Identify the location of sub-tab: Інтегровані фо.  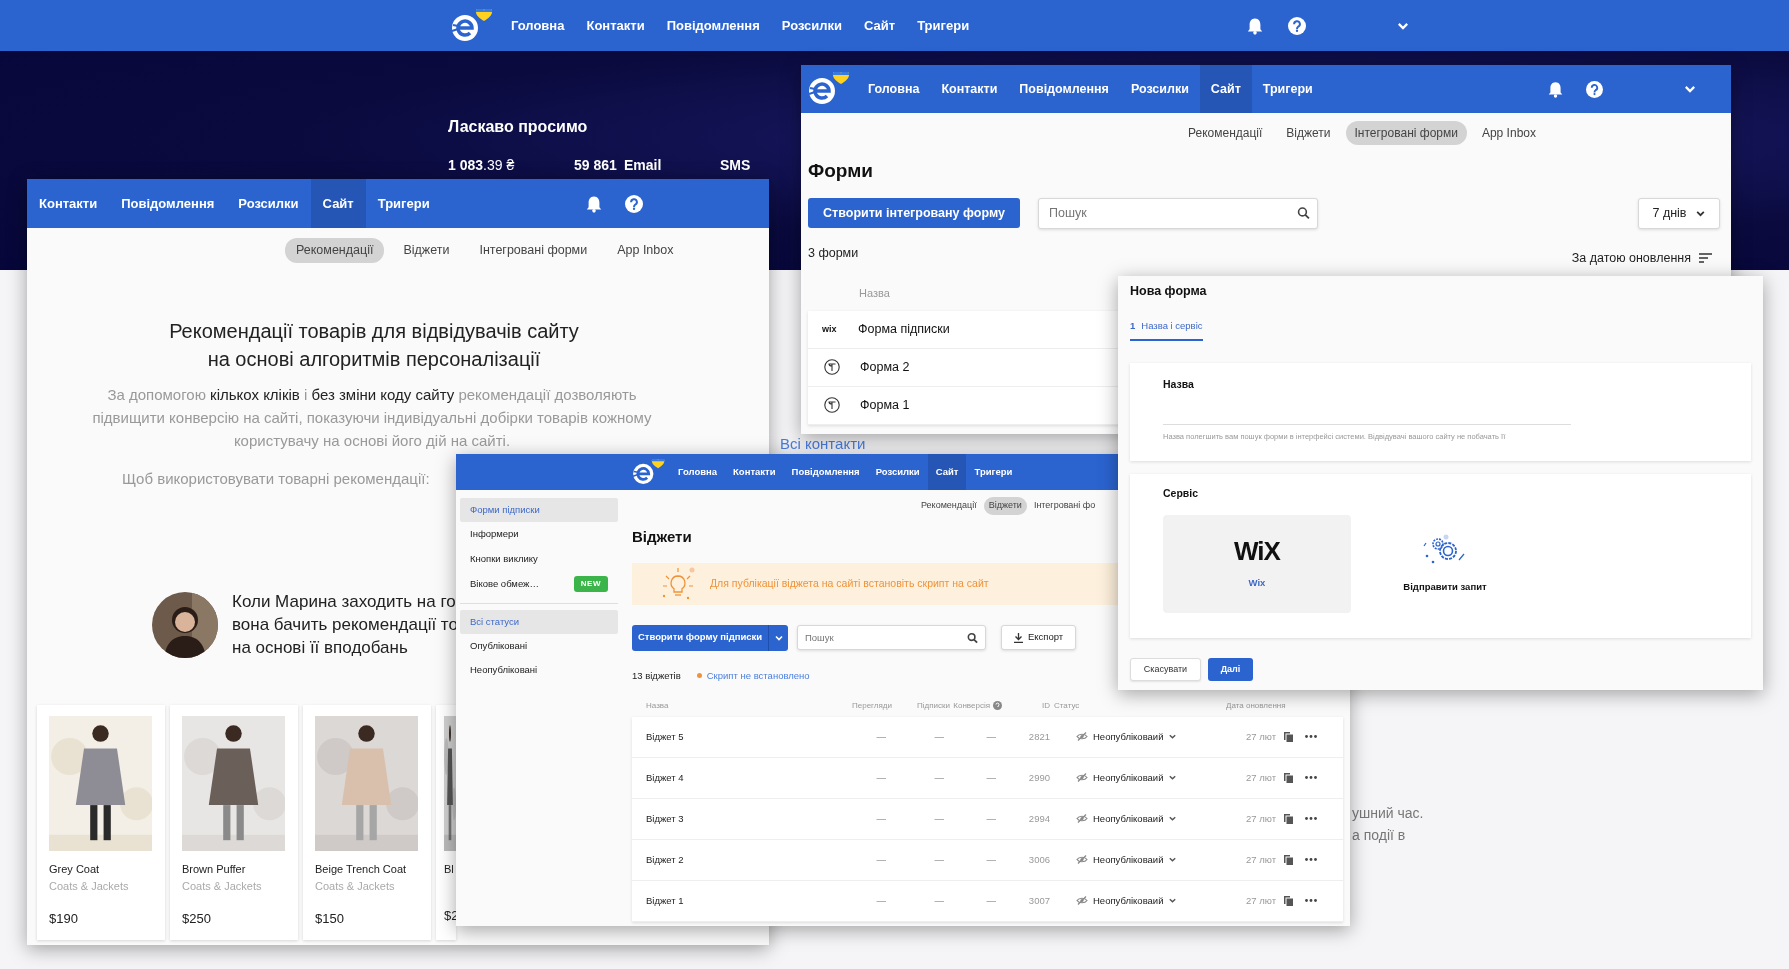
(1064, 506).